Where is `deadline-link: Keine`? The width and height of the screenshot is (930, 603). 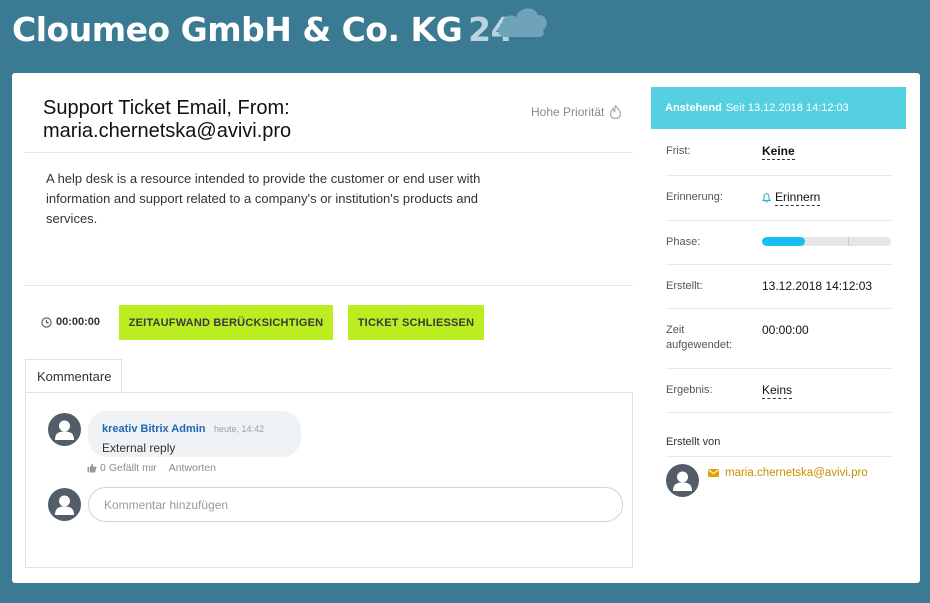 deadline-link: Keine is located at coordinates (778, 152).